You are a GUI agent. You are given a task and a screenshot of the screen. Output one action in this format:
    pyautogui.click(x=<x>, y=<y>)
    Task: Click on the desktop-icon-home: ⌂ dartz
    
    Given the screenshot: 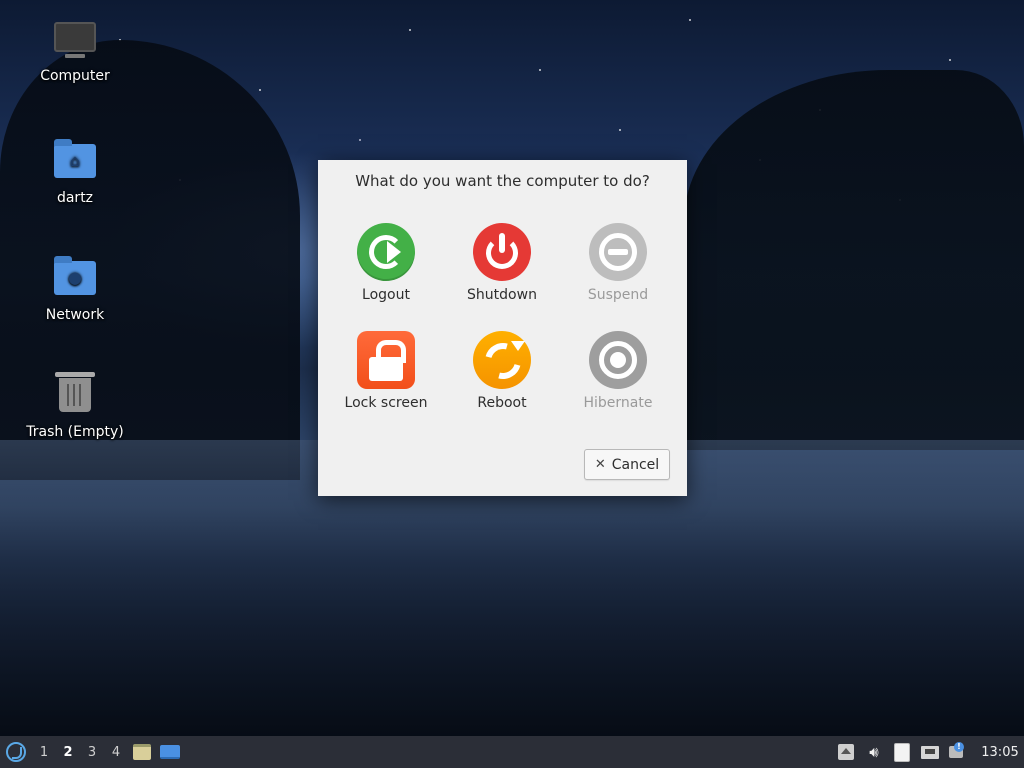 What is the action you would take?
    pyautogui.click(x=75, y=172)
    